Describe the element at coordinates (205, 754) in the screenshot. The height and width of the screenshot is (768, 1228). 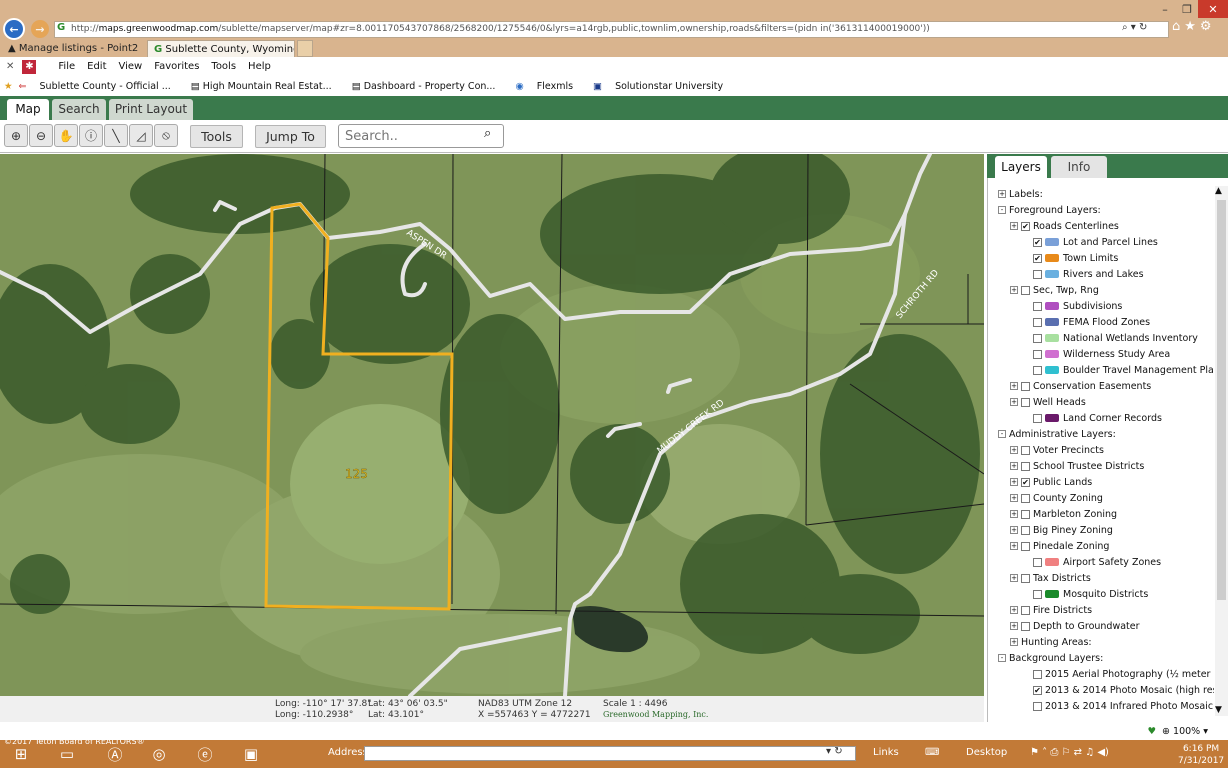
I see `internet-explorer-icon: ⓔ` at that location.